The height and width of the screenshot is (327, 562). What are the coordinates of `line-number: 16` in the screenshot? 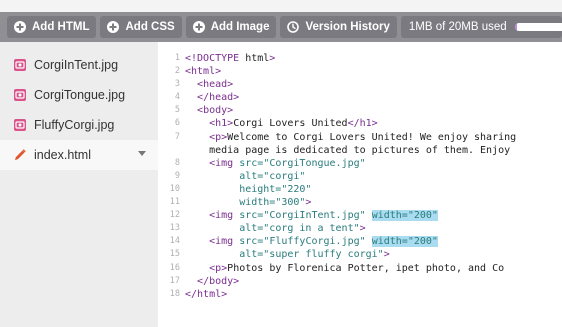 It's located at (174, 267).